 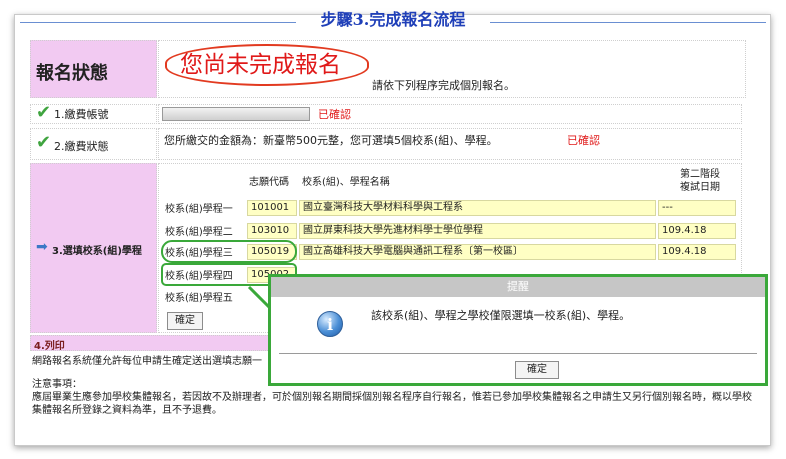 What do you see at coordinates (81, 146) in the screenshot?
I see `fee-status-label: 2.繳費狀態` at bounding box center [81, 146].